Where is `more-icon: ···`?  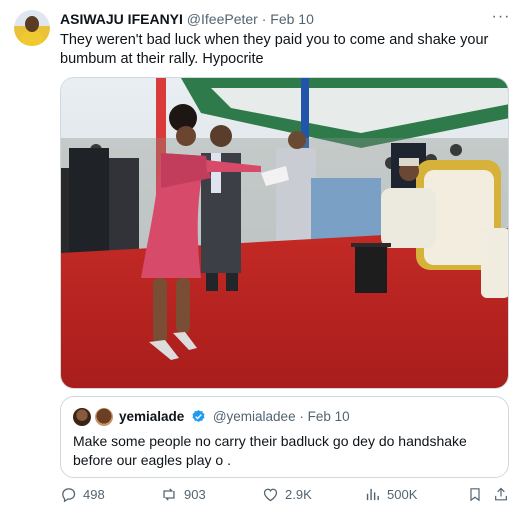 more-icon: ··· is located at coordinates (501, 16).